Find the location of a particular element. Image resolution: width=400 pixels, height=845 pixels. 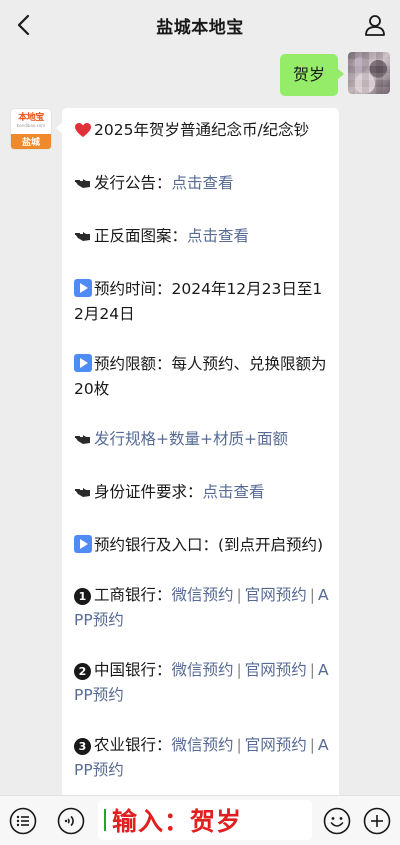

number-2-icon: 2 is located at coordinates (82, 671).